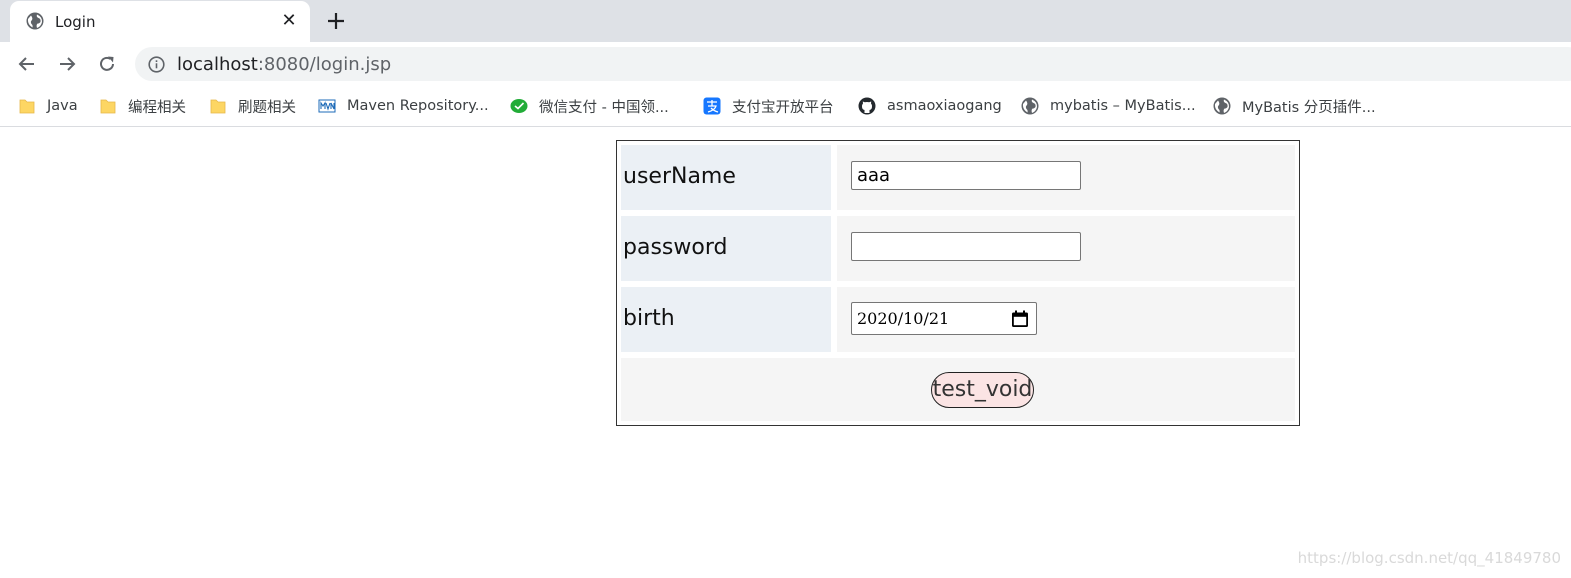  What do you see at coordinates (966, 246) in the screenshot?
I see `password-input` at bounding box center [966, 246].